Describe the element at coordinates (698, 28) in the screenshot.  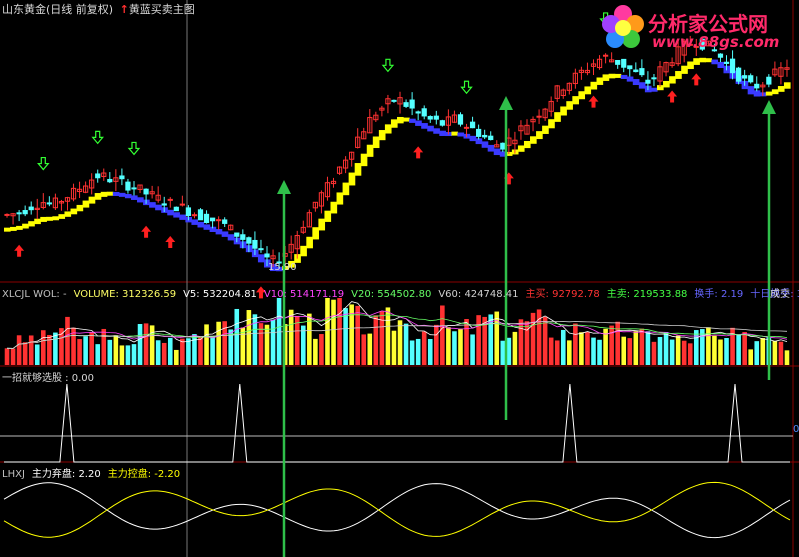
I see `site-logo: 分析家公式网 www.88gs.com` at that location.